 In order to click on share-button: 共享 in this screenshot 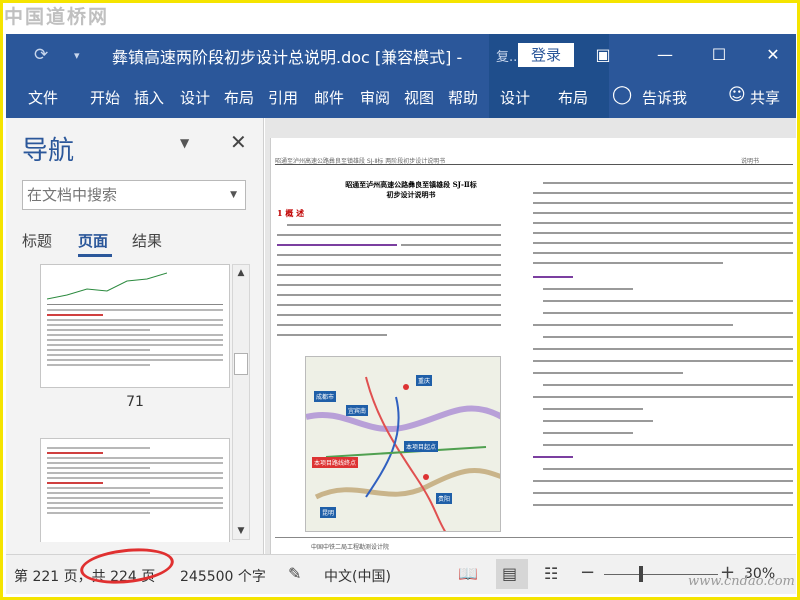, I will do `click(765, 97)`.